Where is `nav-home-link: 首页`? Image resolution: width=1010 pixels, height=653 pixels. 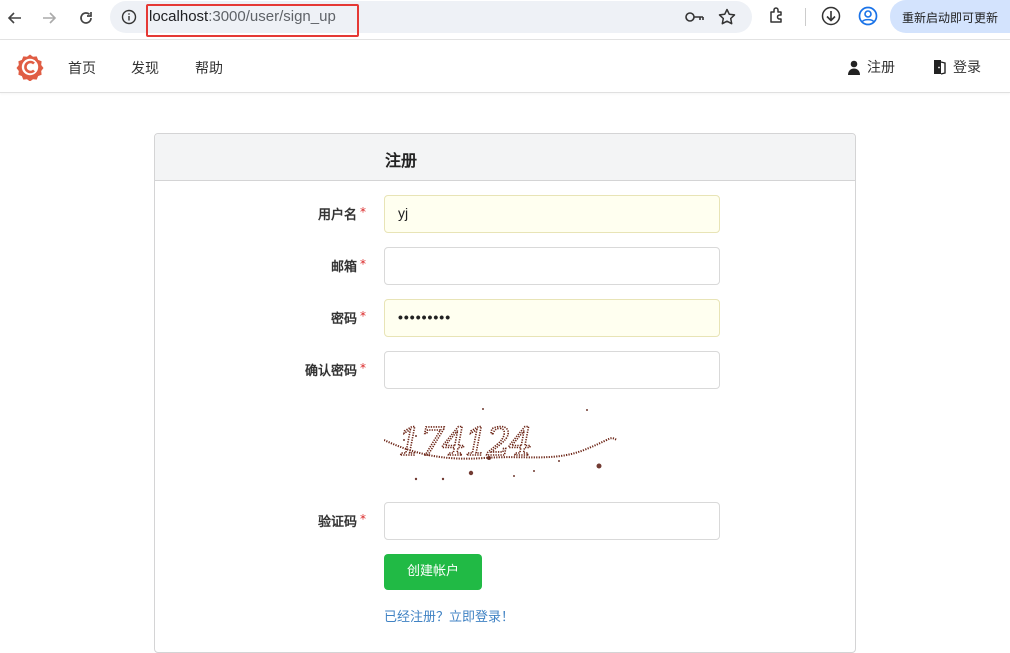 nav-home-link: 首页 is located at coordinates (82, 68).